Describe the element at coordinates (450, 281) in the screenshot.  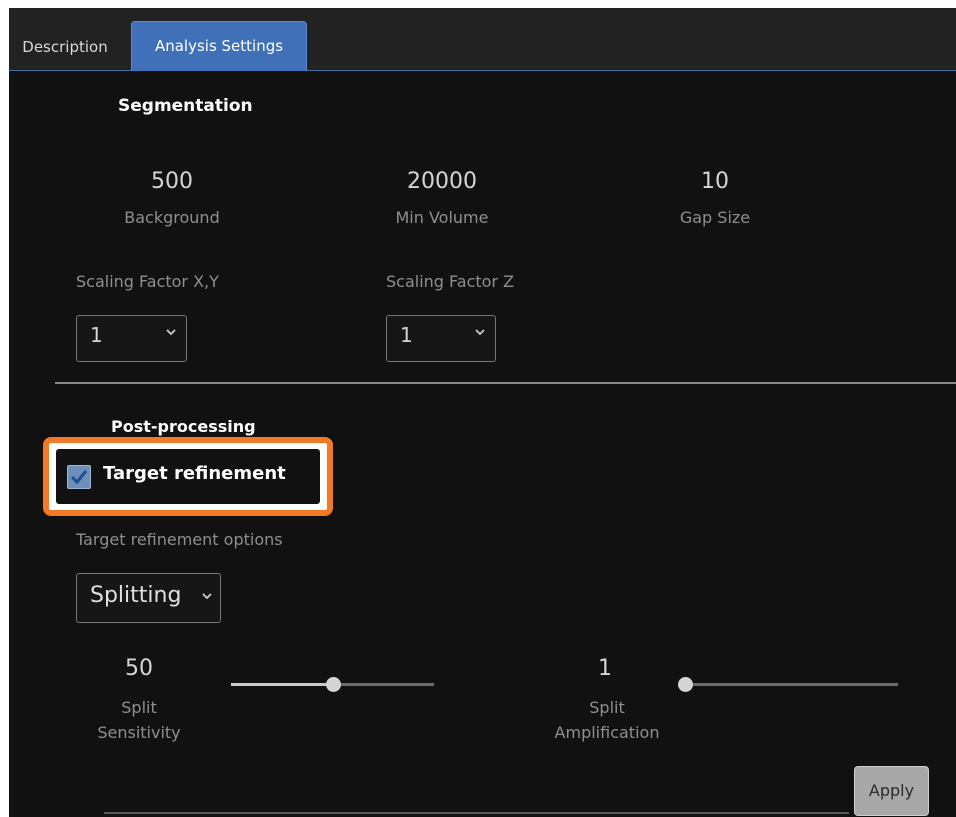
I see `scaling-z-label: Scaling Factor Z` at that location.